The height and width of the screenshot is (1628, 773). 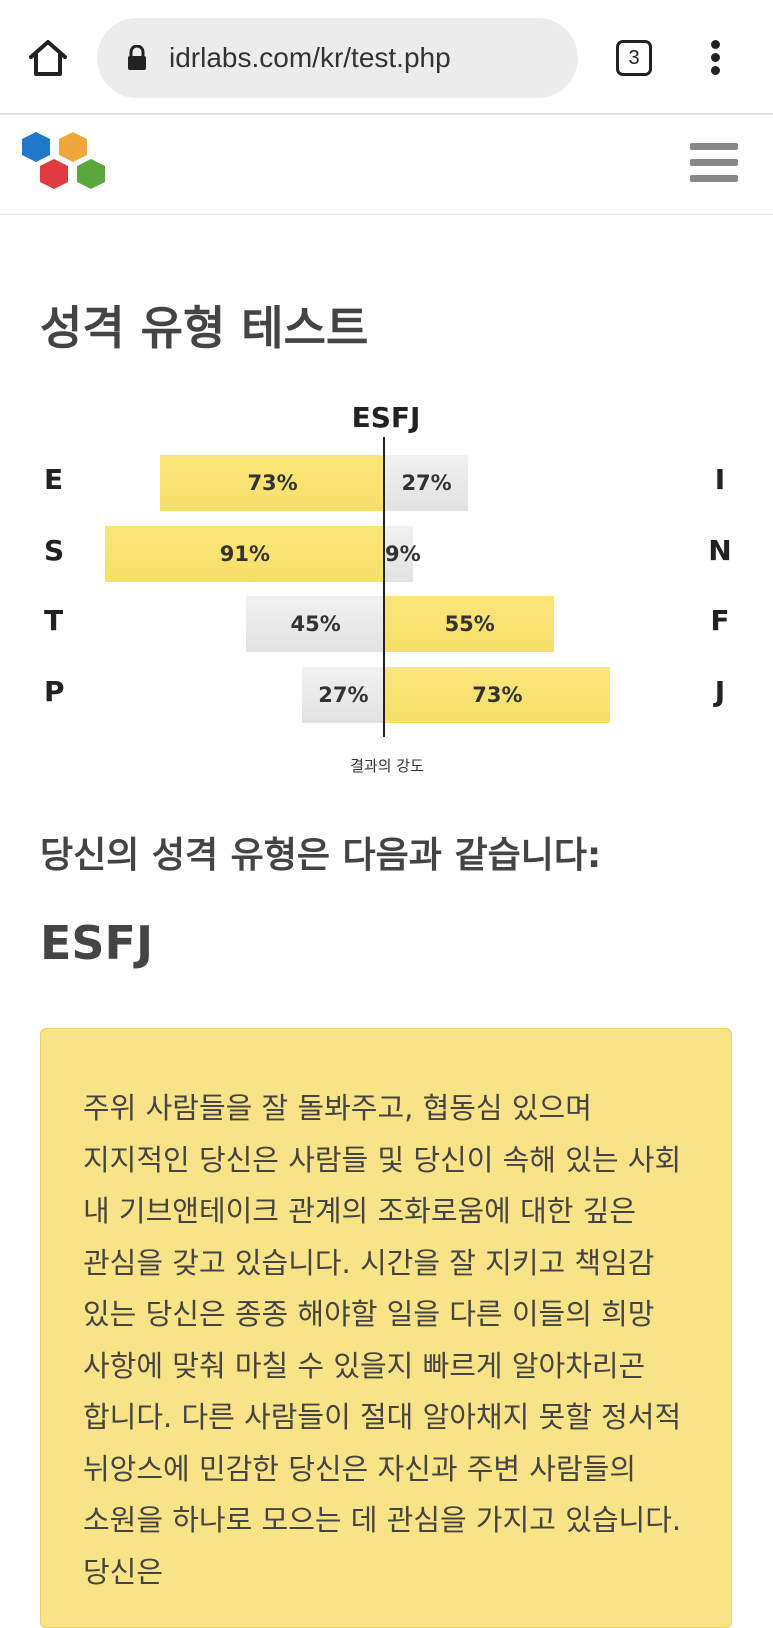 I want to click on chart-axis-line, so click(x=384, y=587).